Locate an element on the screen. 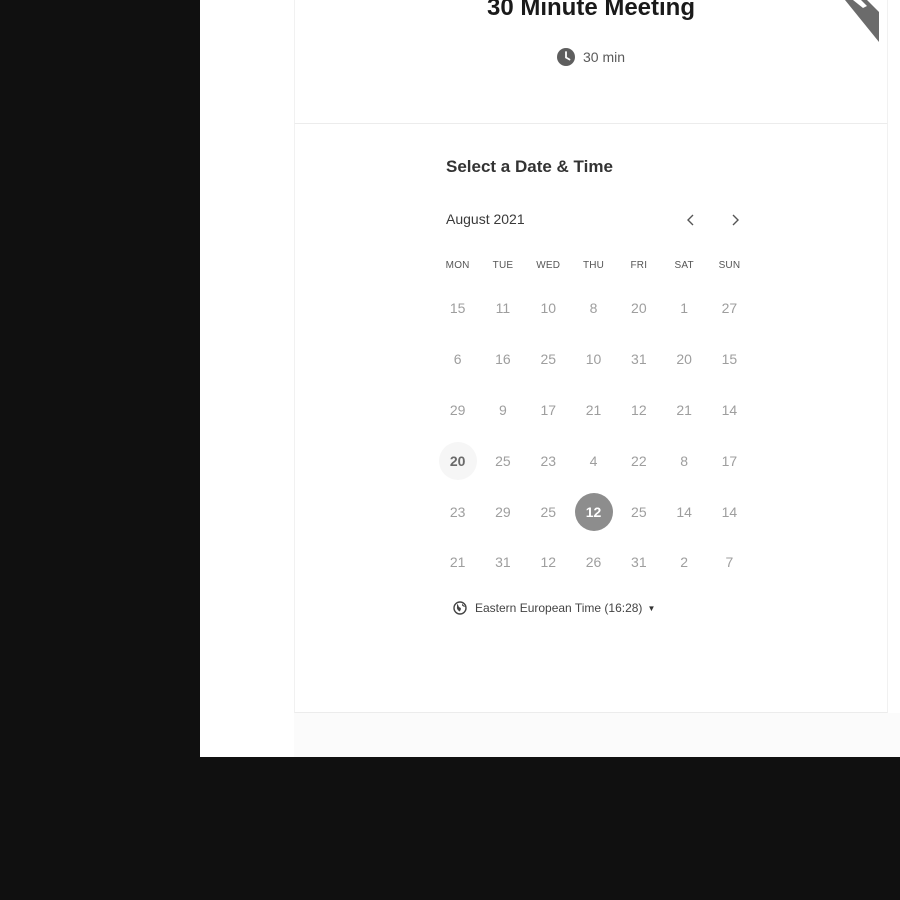  weekday-label: THU is located at coordinates (593, 265).